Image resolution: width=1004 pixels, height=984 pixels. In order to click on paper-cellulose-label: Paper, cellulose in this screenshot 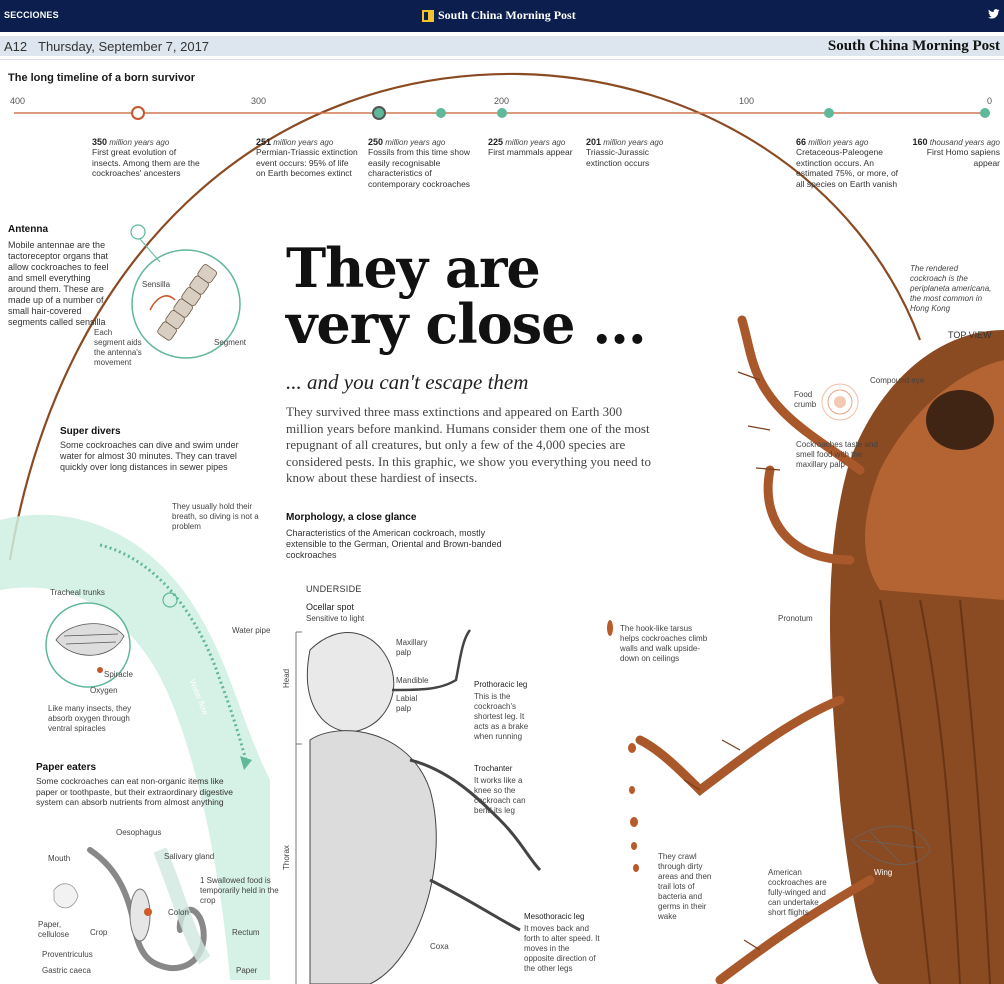, I will do `click(54, 929)`.